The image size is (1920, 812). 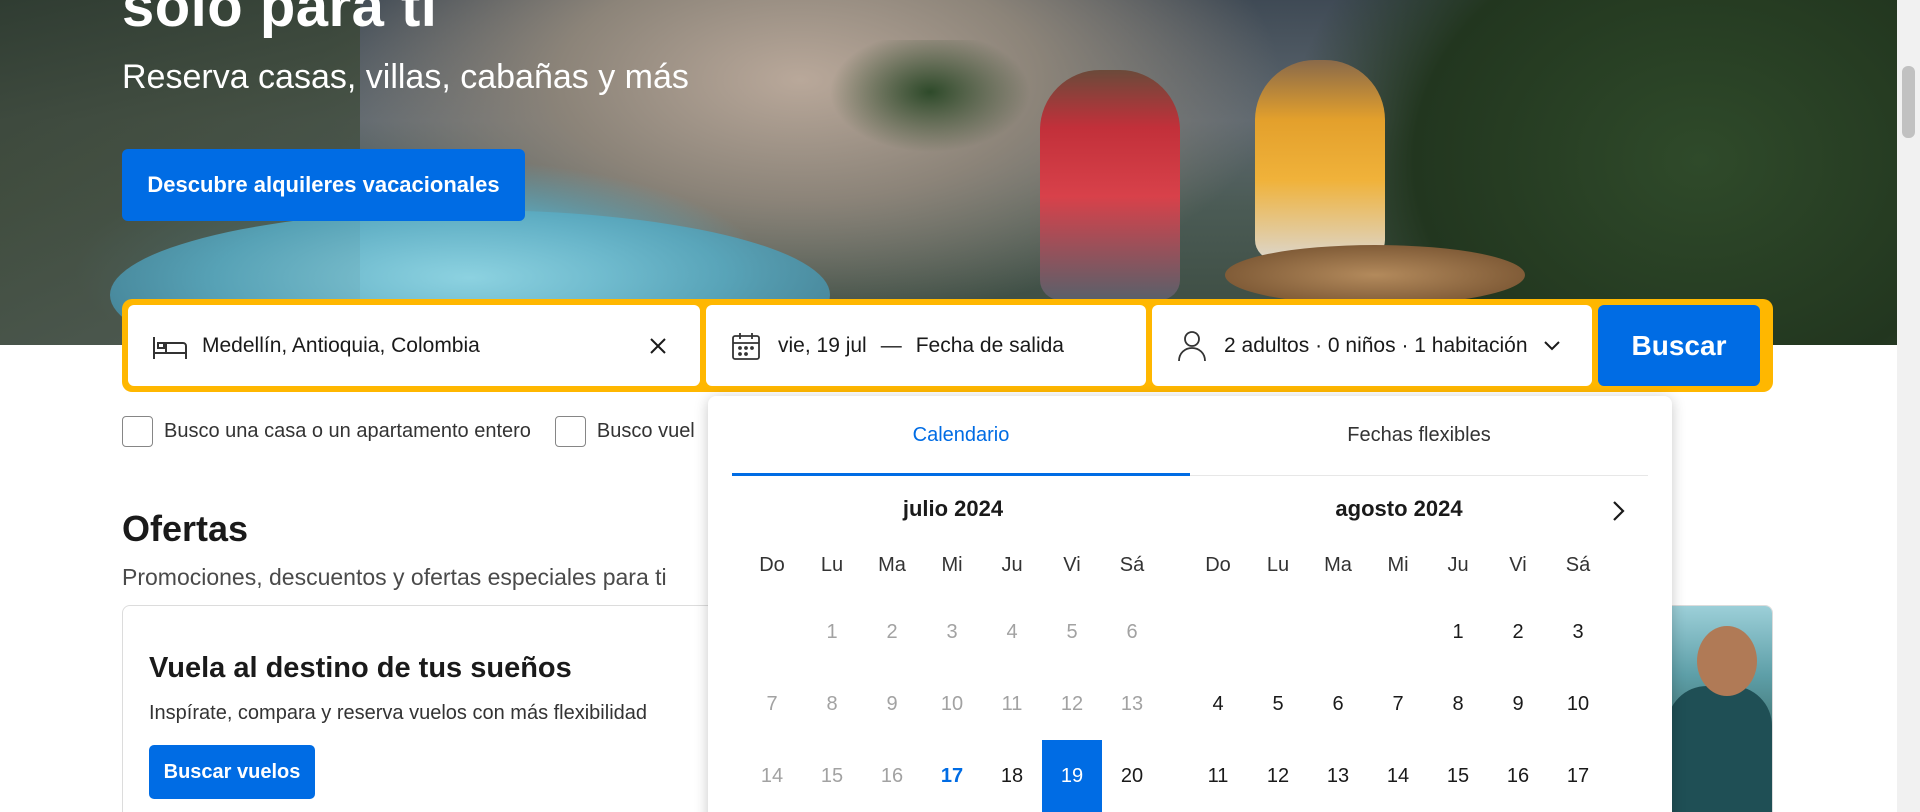 What do you see at coordinates (1376, 345) in the screenshot?
I see `guests-value: 2 adultos · 0 niños · 1 habitación` at bounding box center [1376, 345].